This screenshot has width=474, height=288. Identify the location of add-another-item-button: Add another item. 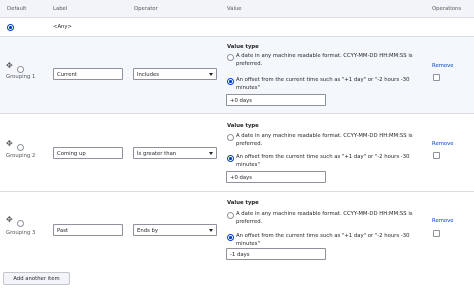
(36, 278).